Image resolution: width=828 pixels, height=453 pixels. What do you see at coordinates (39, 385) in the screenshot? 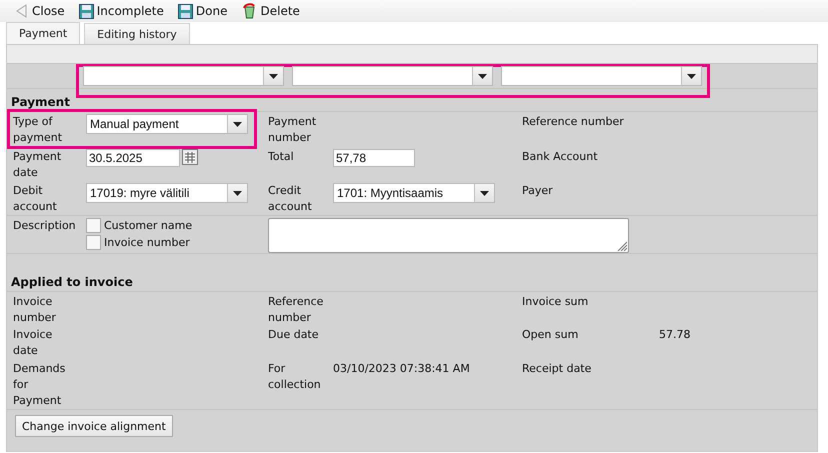
I see `field-label: Demands for Payment` at bounding box center [39, 385].